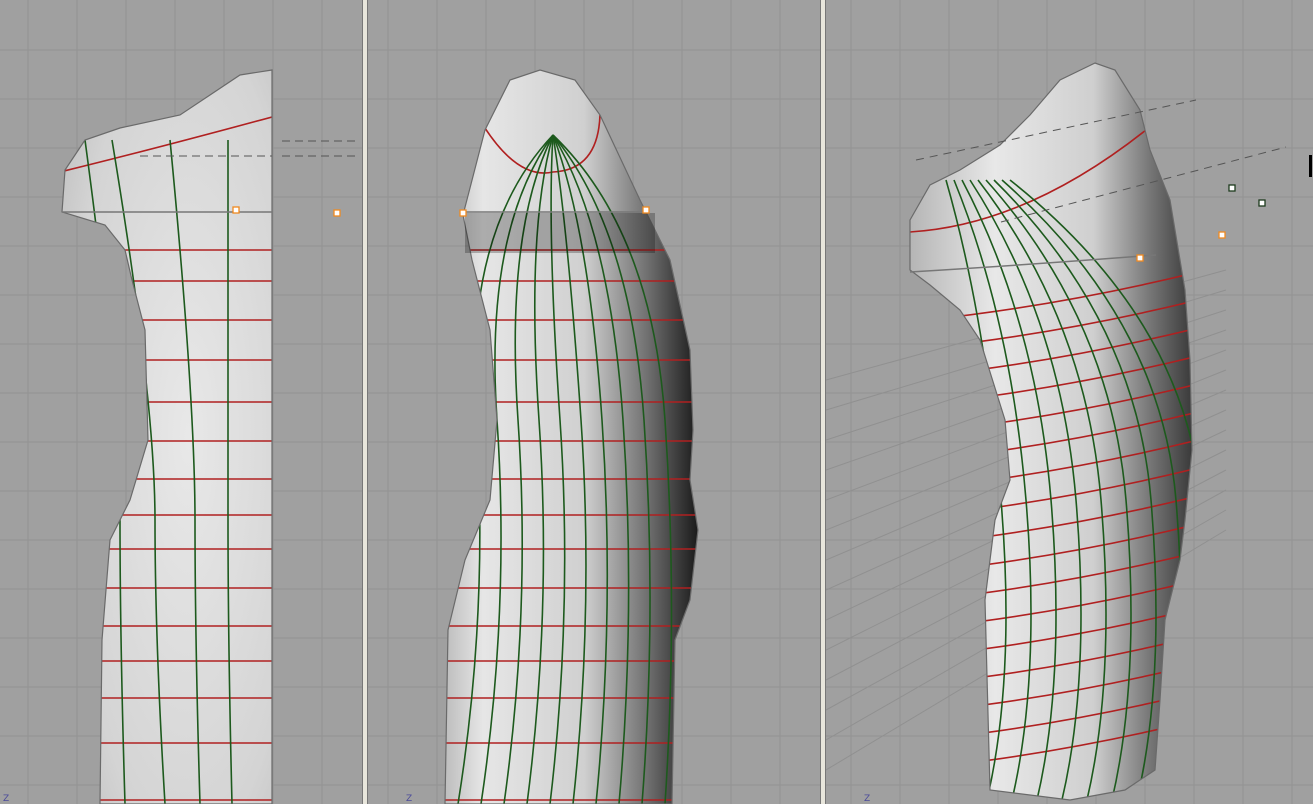 Image resolution: width=1313 pixels, height=804 pixels. What do you see at coordinates (560, 233) in the screenshot?
I see `shadow-band` at bounding box center [560, 233].